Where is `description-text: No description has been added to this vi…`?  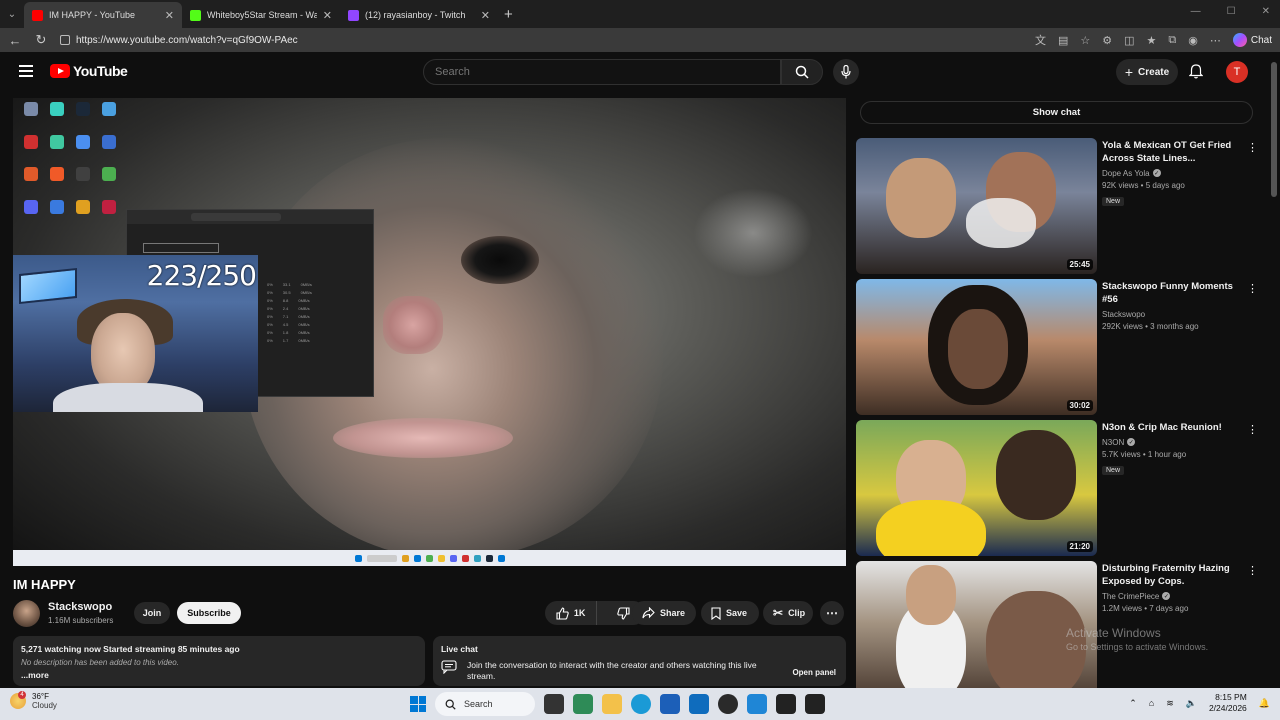
description-text: No description has been added to this vi… is located at coordinates (100, 662).